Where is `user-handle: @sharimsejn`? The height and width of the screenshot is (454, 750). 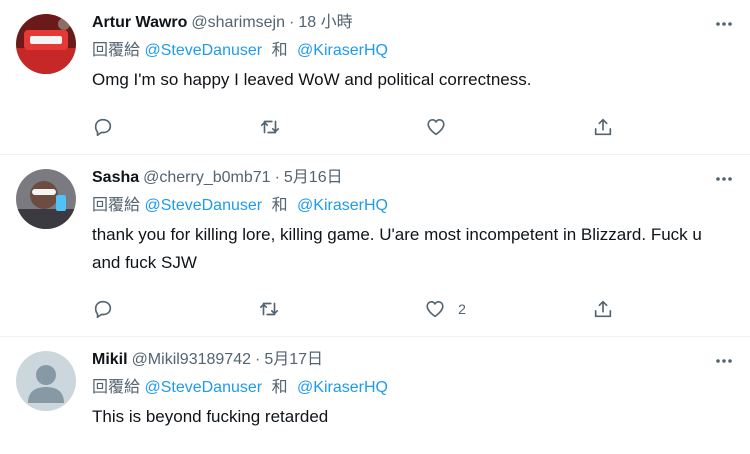 user-handle: @sharimsejn is located at coordinates (238, 23).